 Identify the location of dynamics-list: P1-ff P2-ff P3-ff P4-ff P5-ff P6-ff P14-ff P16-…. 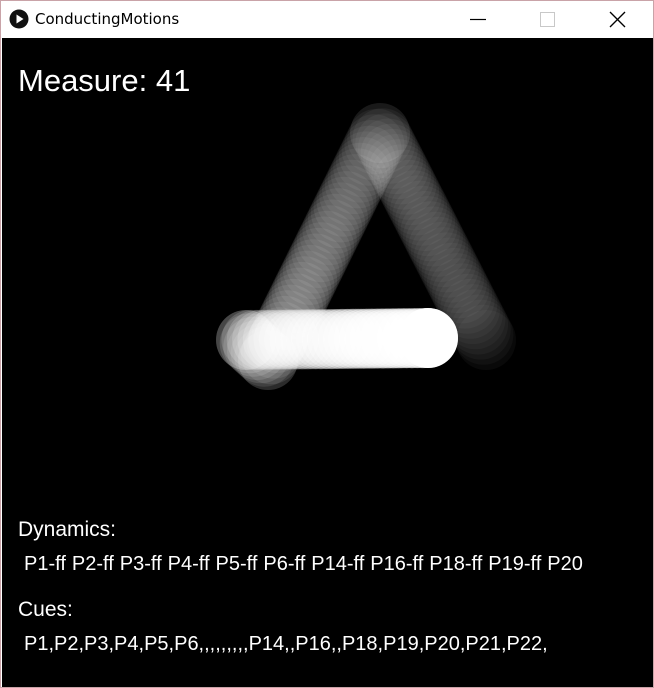
(306, 564).